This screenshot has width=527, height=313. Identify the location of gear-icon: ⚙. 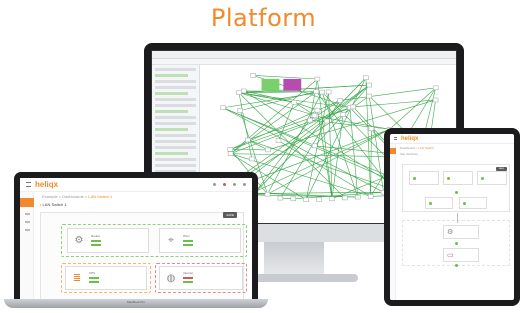
(79, 240).